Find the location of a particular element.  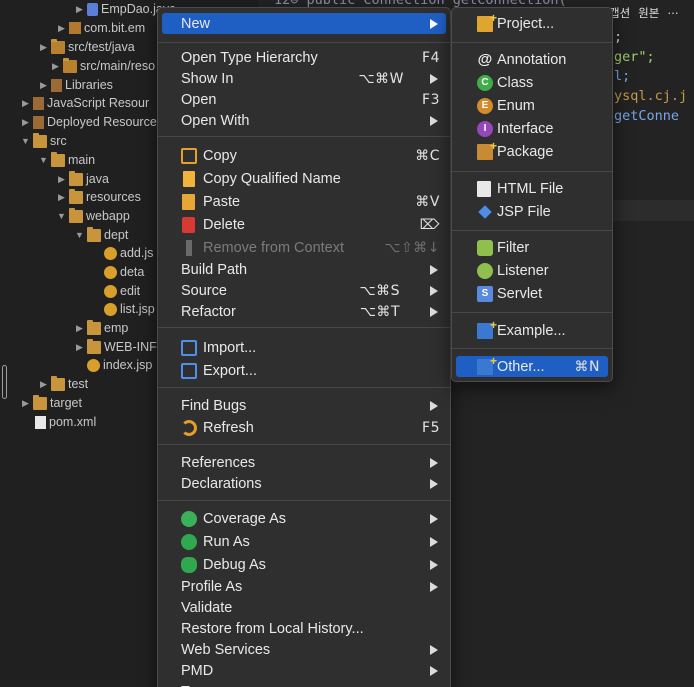

tree-item-list-jsp: list.jsp is located at coordinates (129, 309).